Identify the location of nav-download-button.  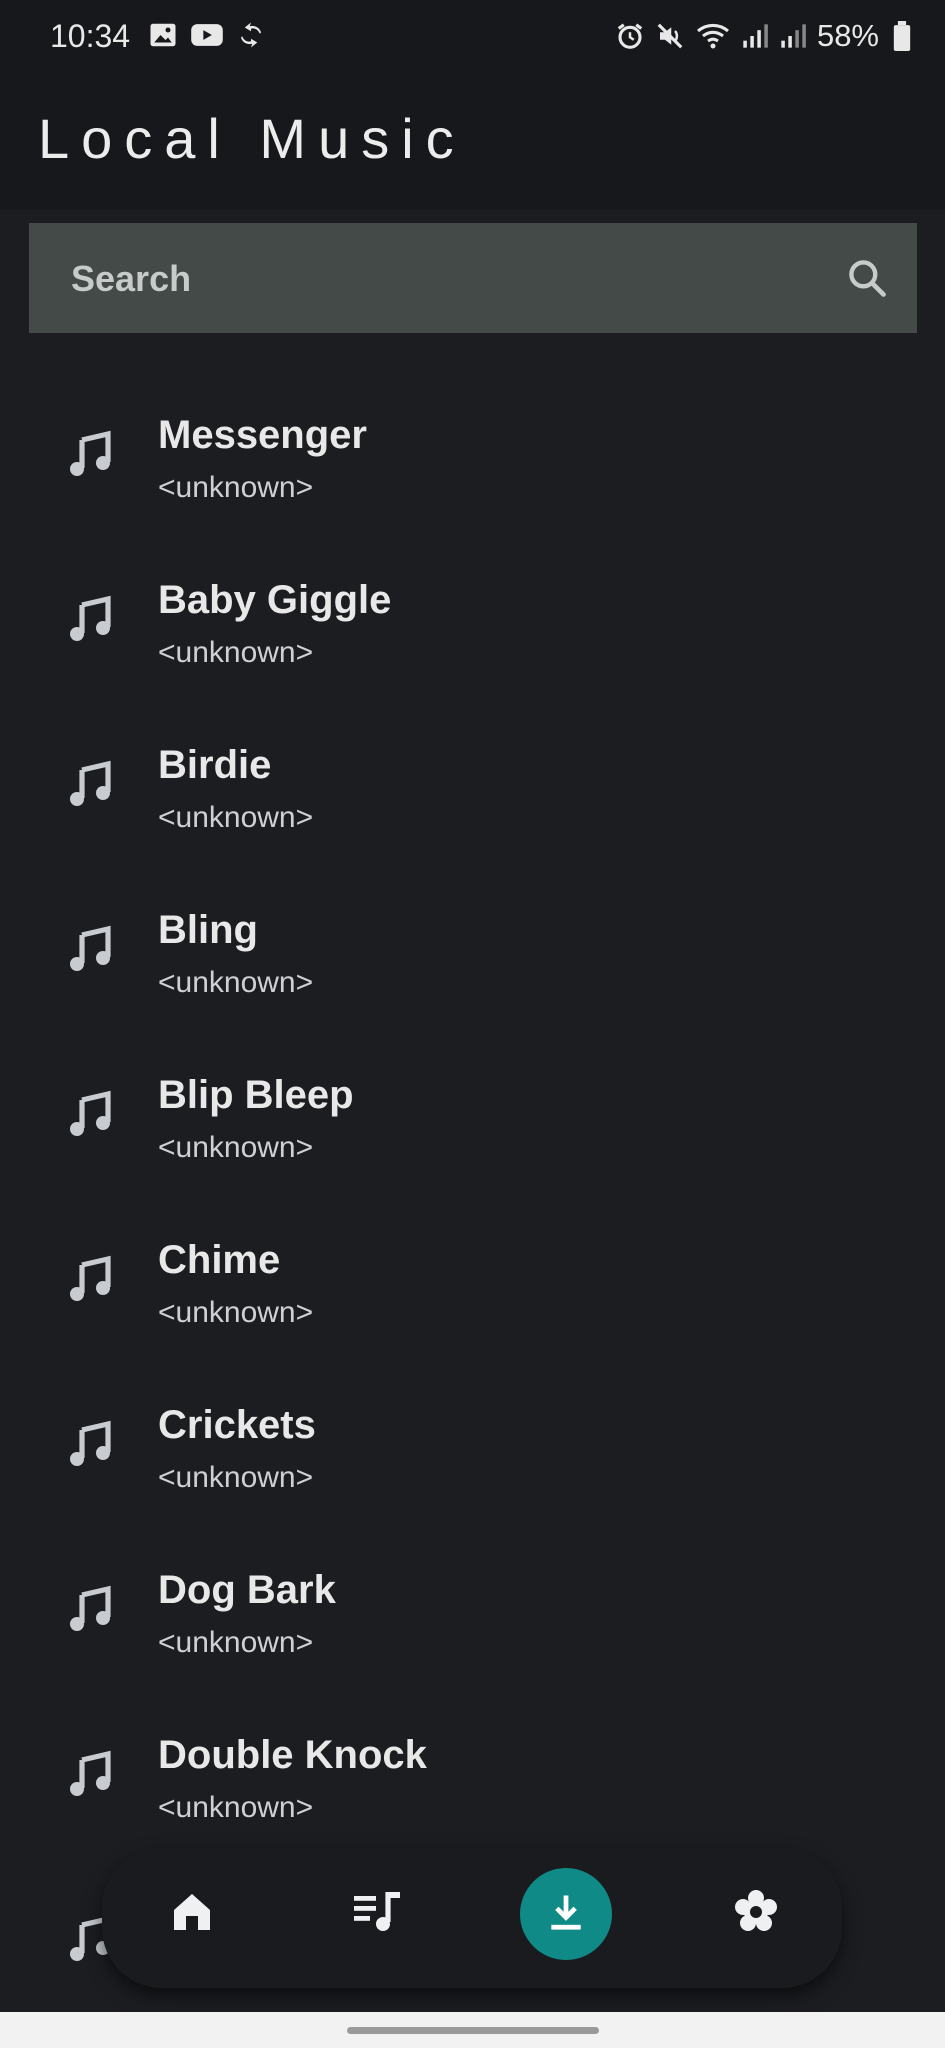
(566, 1914).